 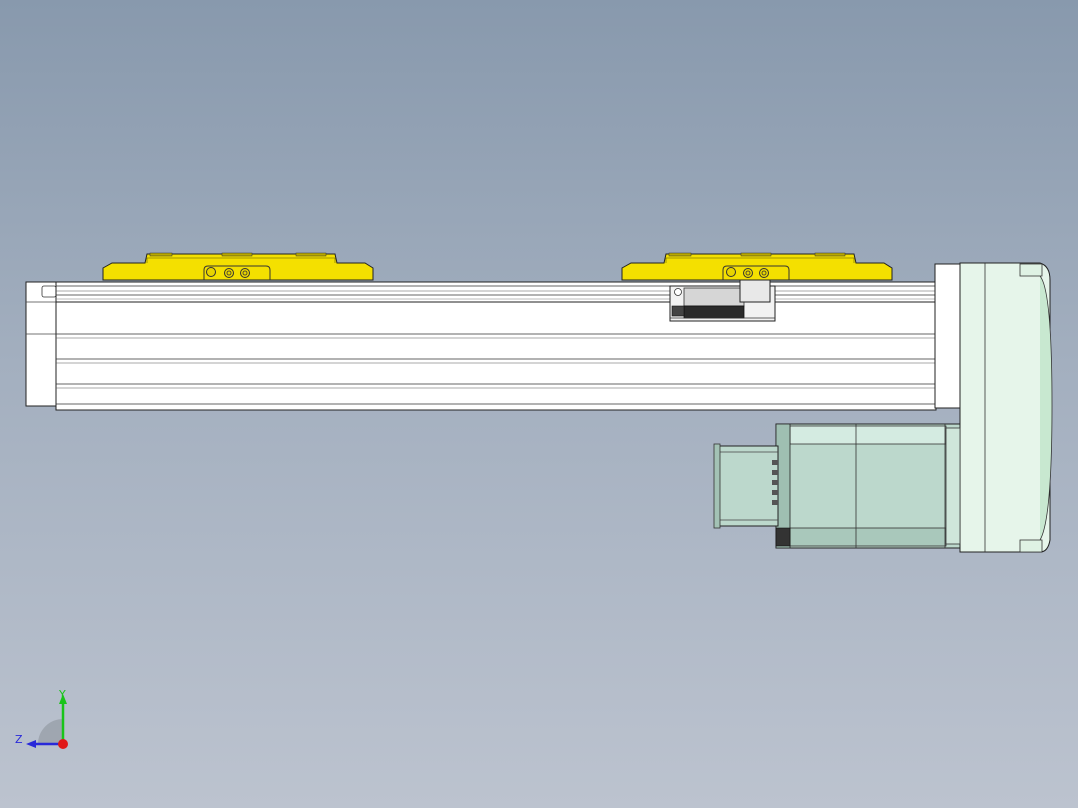 What do you see at coordinates (63, 744) in the screenshot?
I see `x-axis-dot` at bounding box center [63, 744].